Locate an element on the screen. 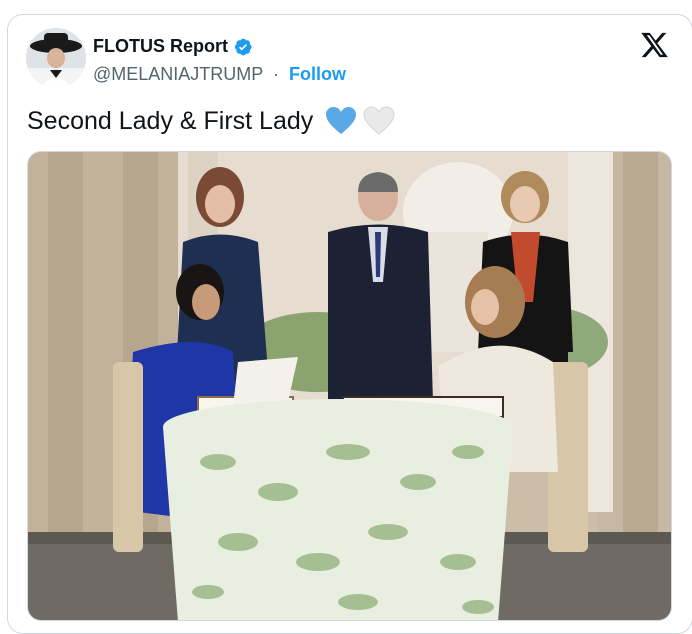 Image resolution: width=692 pixels, height=634 pixels. avatar-image is located at coordinates (56, 58).